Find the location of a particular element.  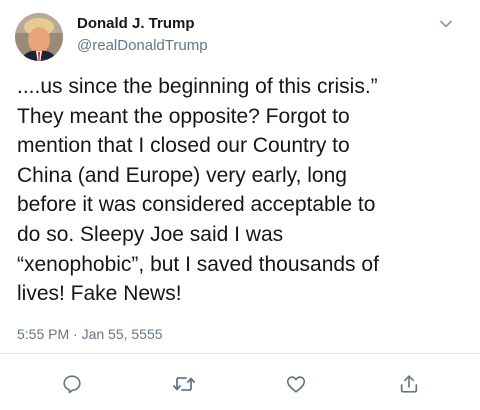

action-bar is located at coordinates (240, 384).